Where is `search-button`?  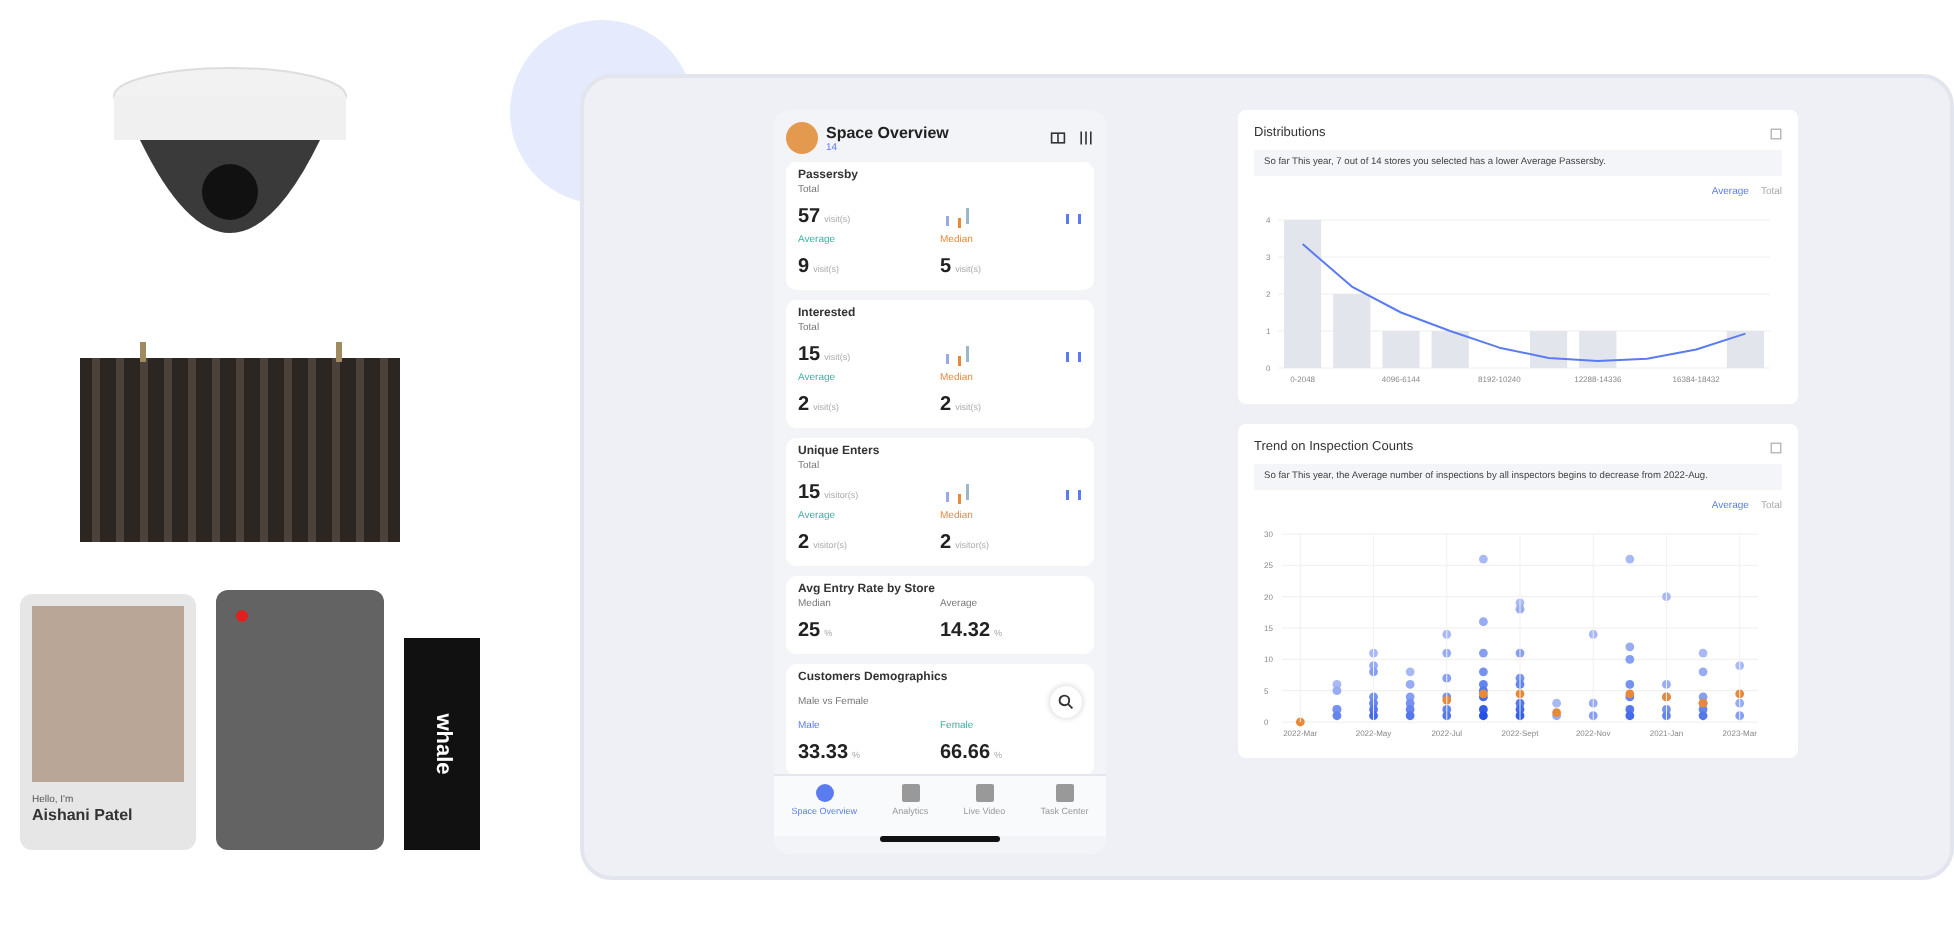 search-button is located at coordinates (1066, 702).